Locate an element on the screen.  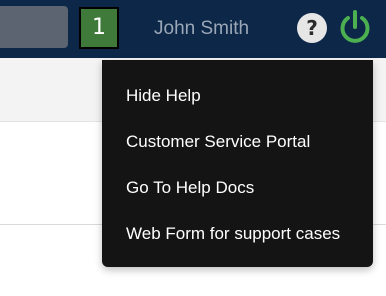
menu-item-web-form: Web Form for support cases is located at coordinates (237, 245).